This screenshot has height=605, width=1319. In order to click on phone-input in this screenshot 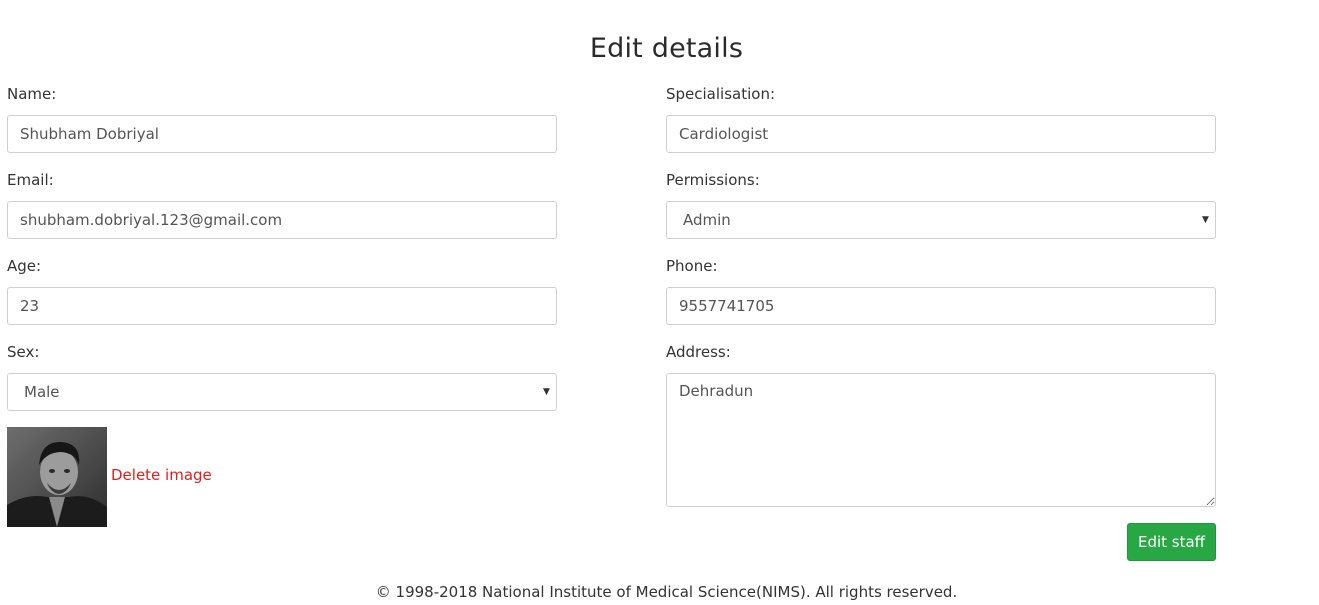, I will do `click(941, 306)`.